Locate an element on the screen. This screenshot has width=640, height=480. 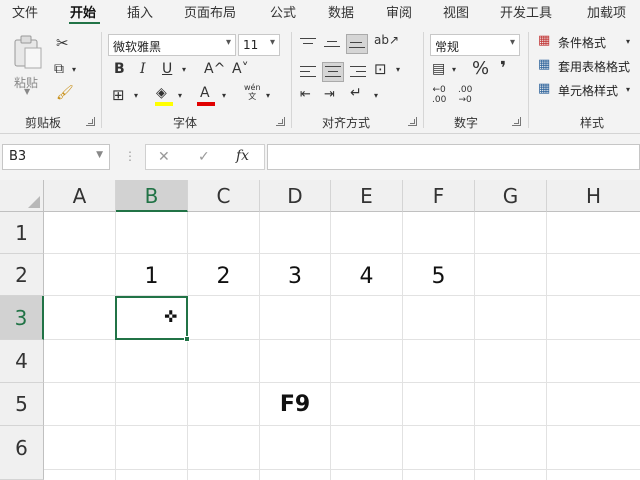
tab-home: 开始 is located at coordinates (83, 11).